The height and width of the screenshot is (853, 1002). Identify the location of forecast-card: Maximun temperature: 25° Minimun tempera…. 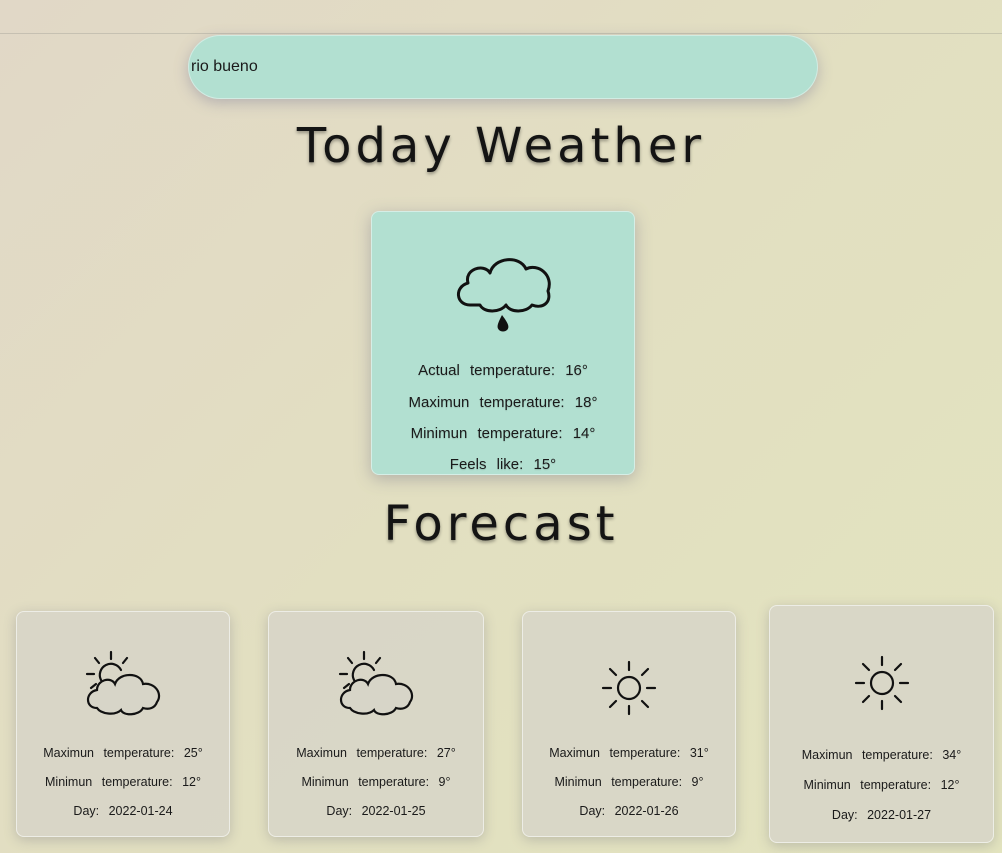
(123, 724).